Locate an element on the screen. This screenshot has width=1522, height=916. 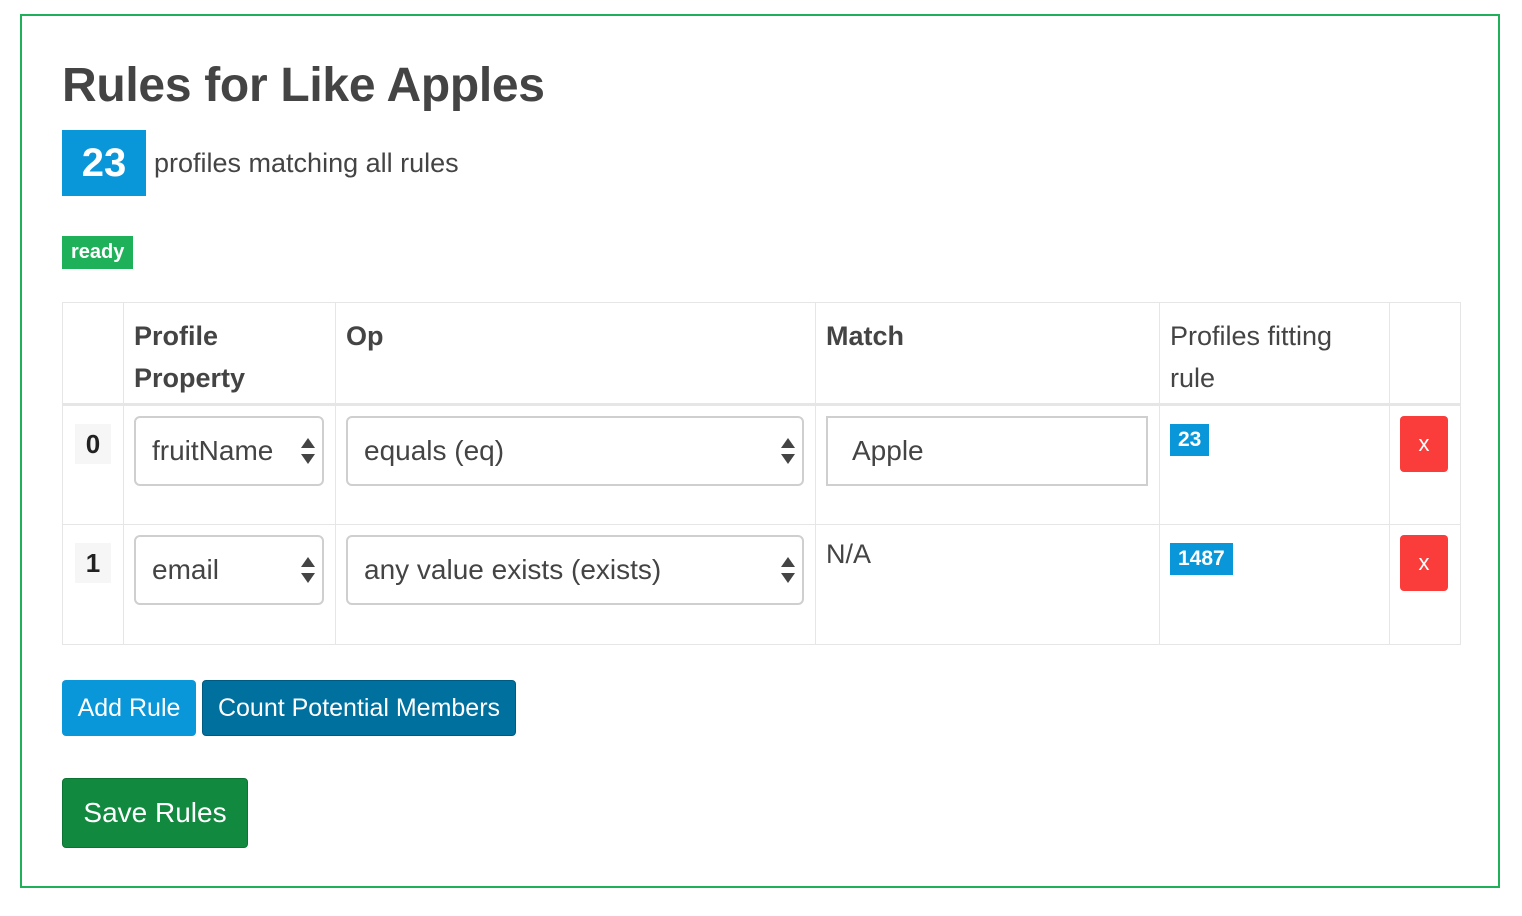
matching-profiles-label: profiles matching all rules is located at coordinates (306, 163).